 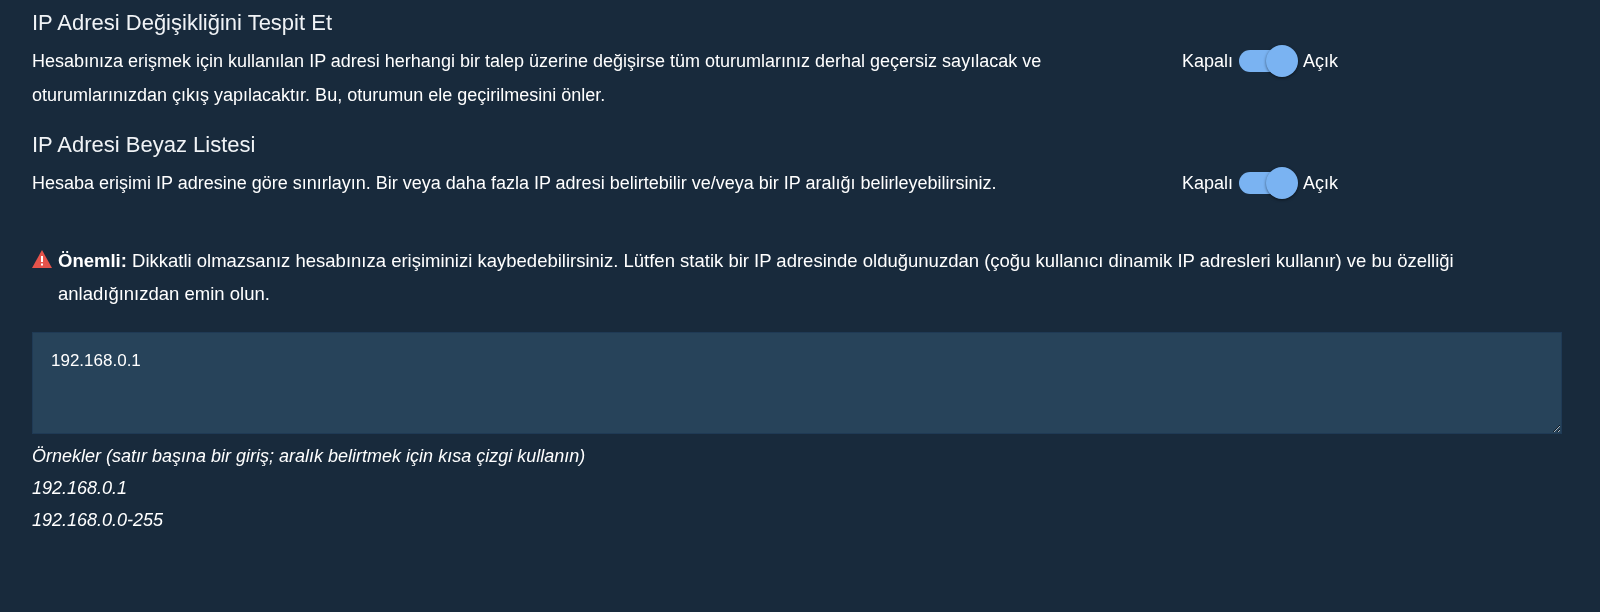 What do you see at coordinates (515, 183) in the screenshot?
I see `setting-description: Hesaba erişimi IP adresine göre sınırlayın. Bir veya daha fazla IP adresi belirtebilir ve/veya bir IP aralığı belirleyebilirsiniz.` at bounding box center [515, 183].